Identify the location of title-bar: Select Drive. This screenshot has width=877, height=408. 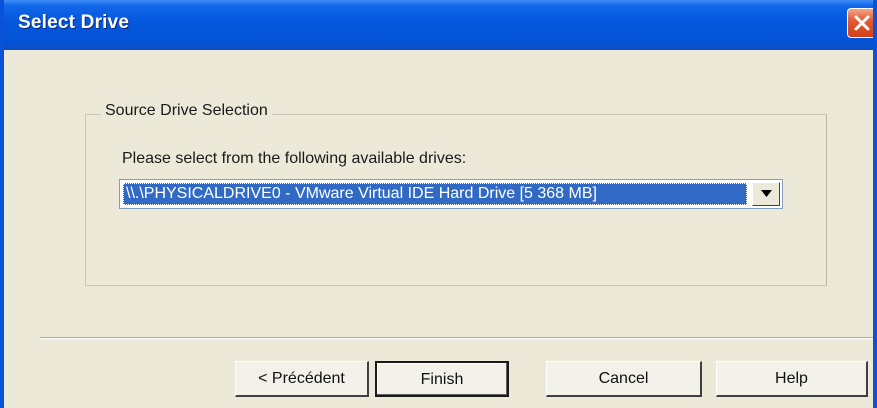
(438, 25).